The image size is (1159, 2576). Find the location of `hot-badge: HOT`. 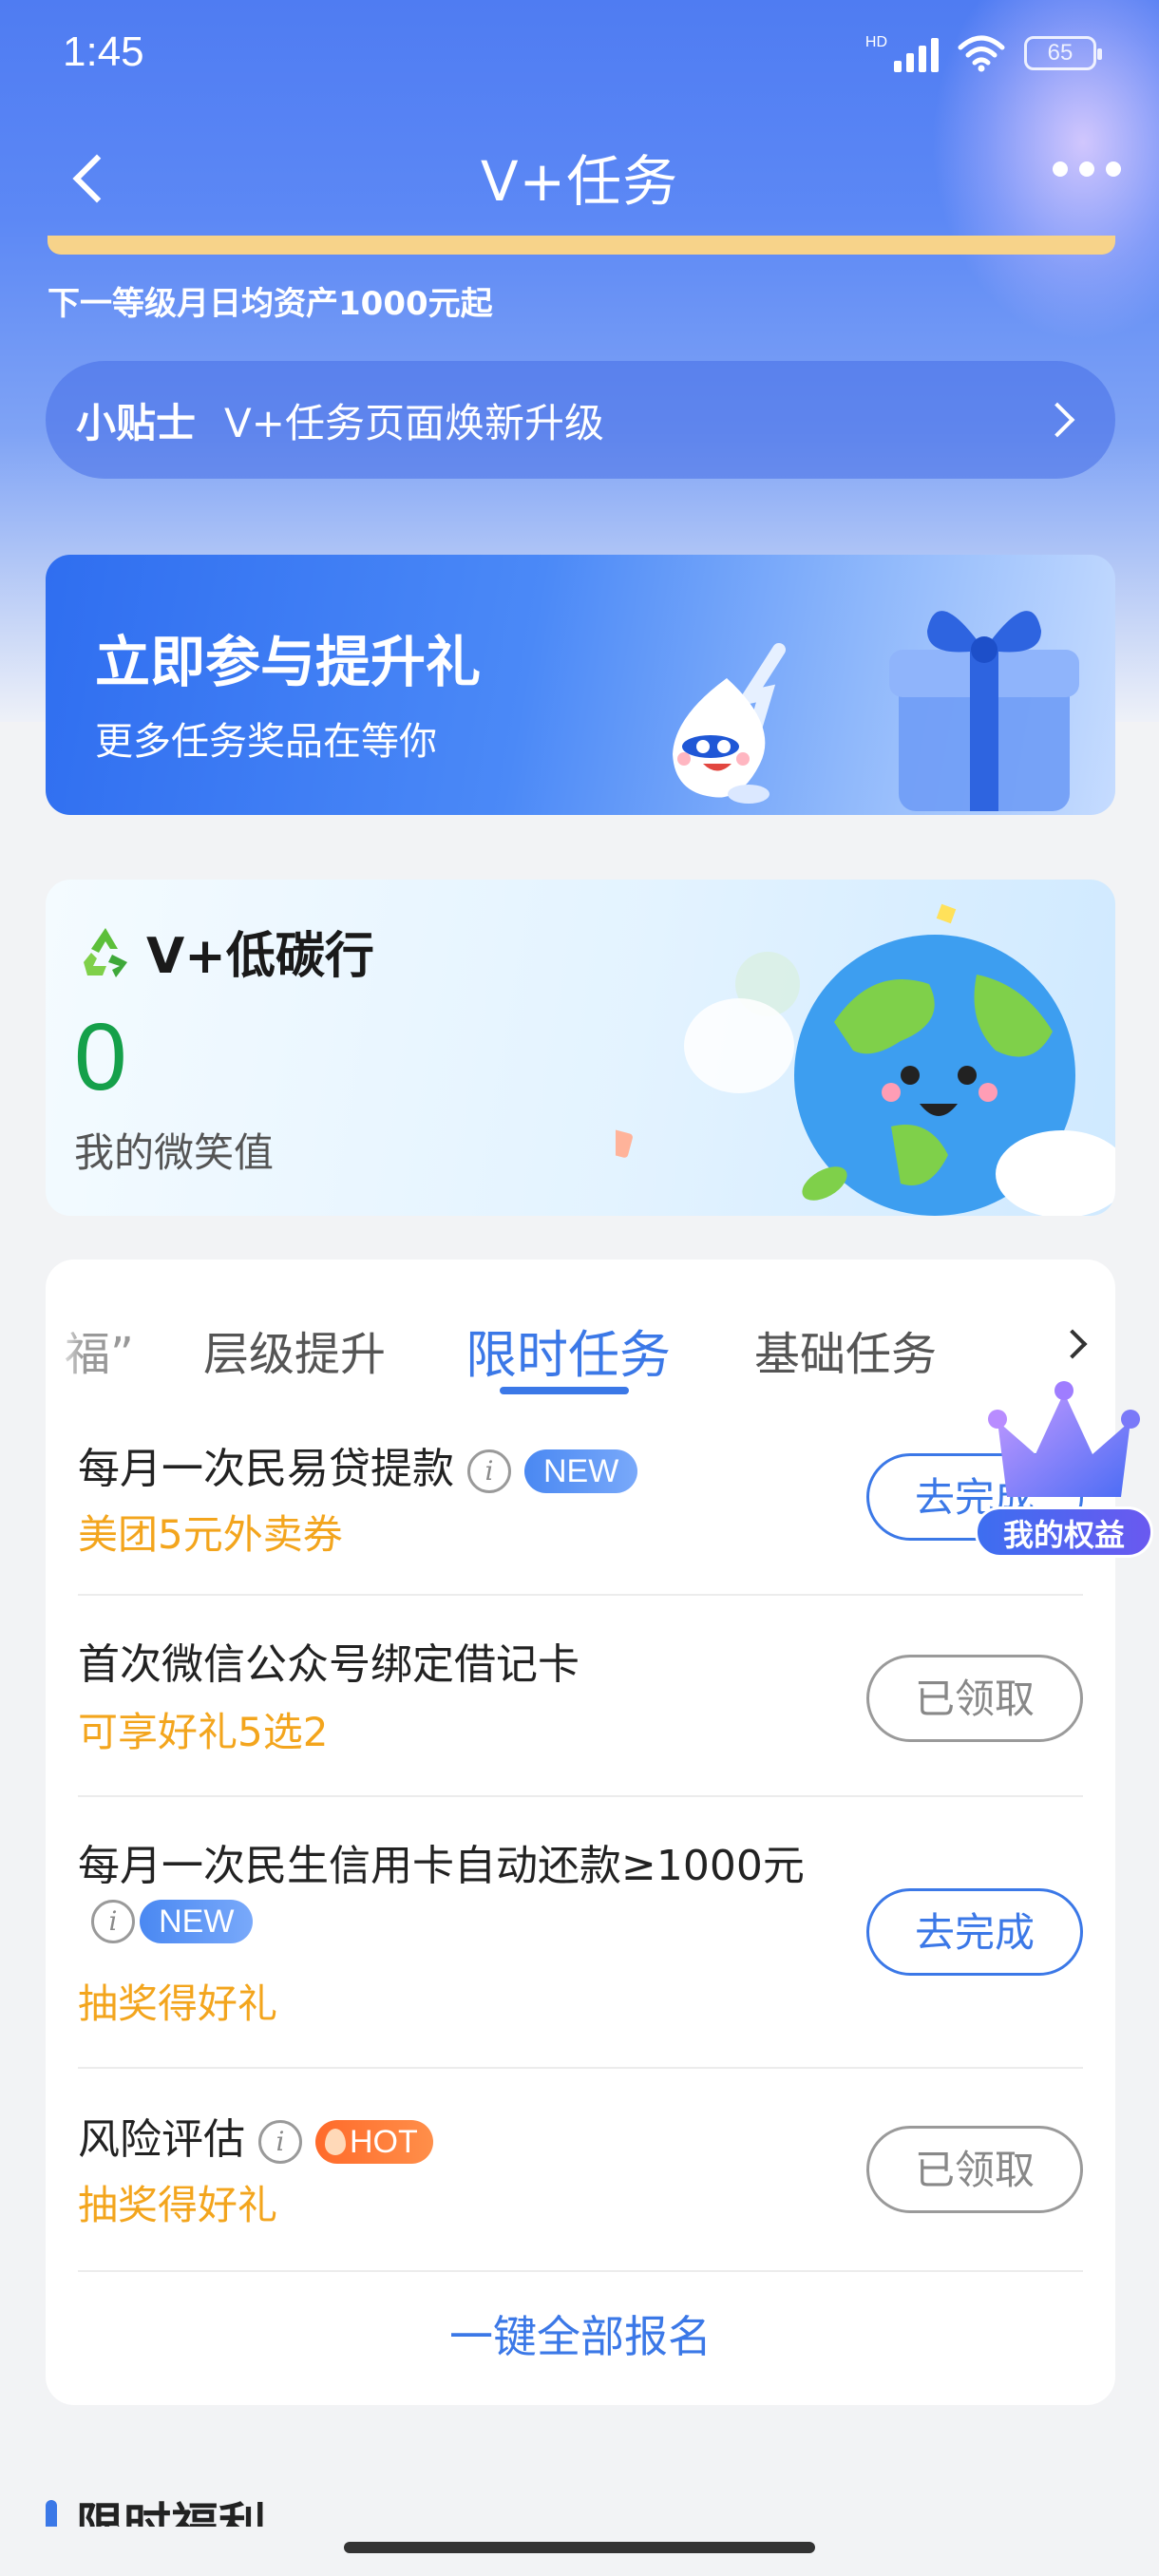

hot-badge: HOT is located at coordinates (374, 2142).